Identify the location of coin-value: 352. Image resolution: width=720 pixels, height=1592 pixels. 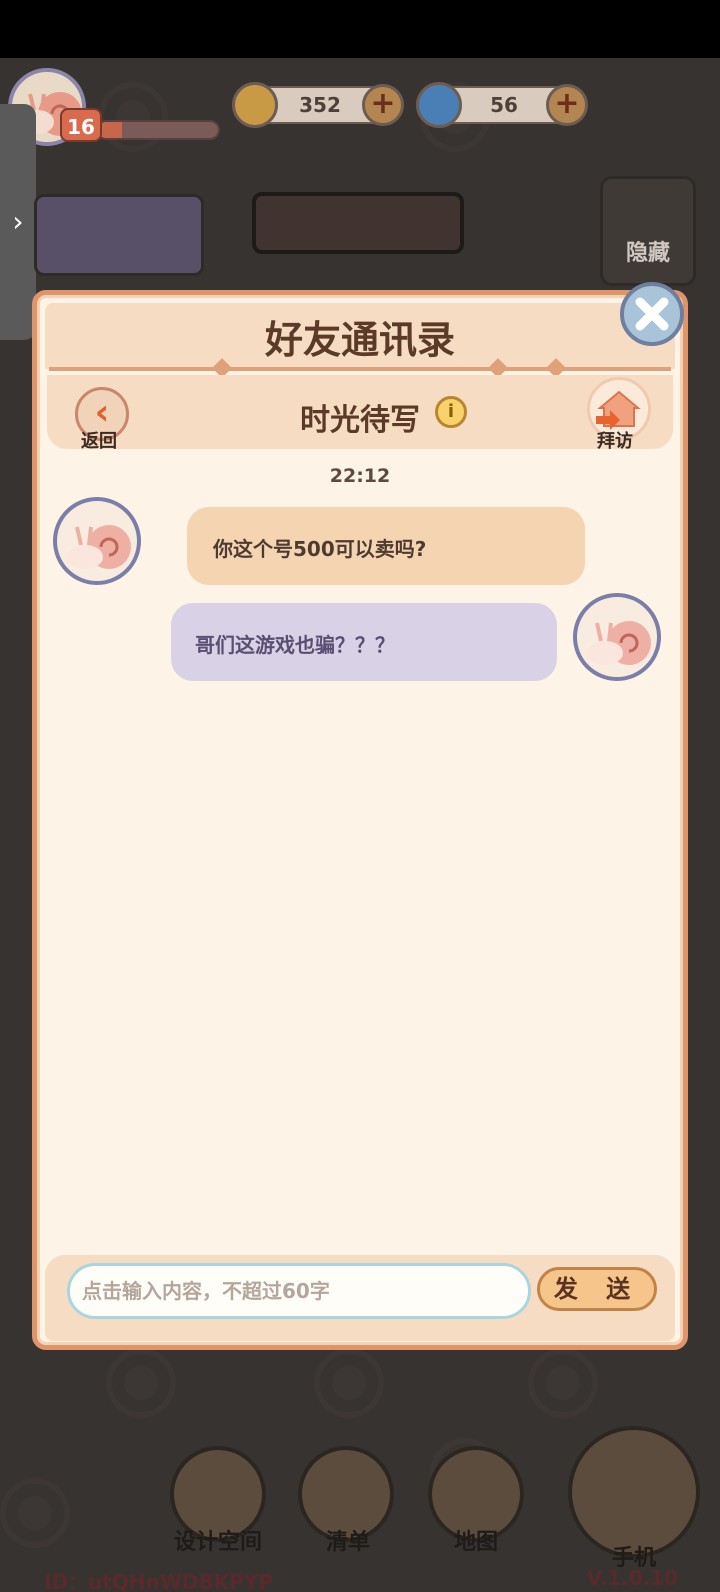
(320, 105).